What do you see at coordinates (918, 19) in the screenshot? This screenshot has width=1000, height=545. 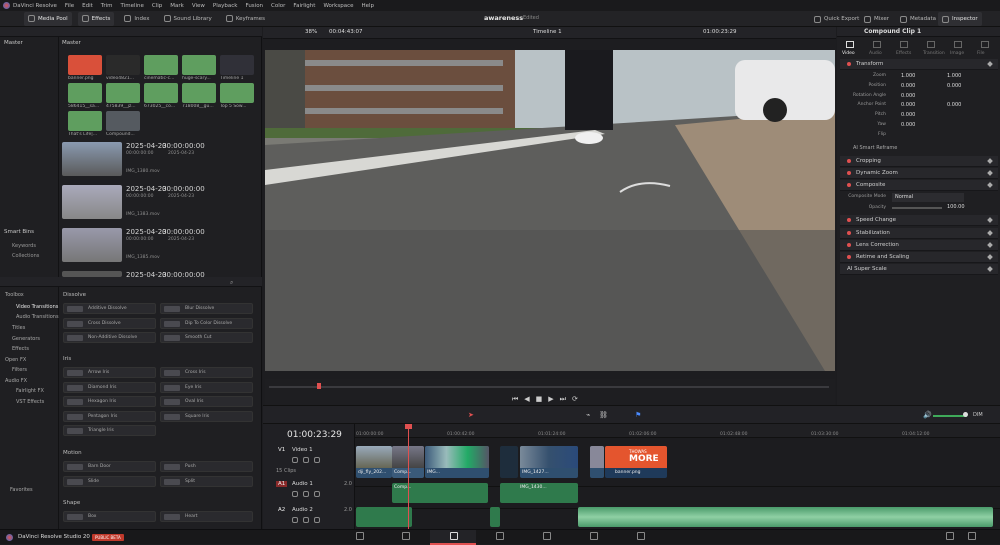 I see `metadata-button: Metadata` at bounding box center [918, 19].